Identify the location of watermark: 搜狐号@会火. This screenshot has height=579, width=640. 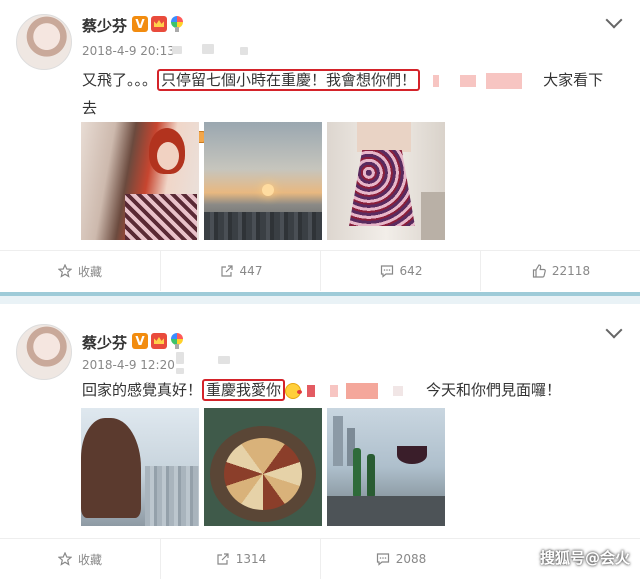
(584, 558).